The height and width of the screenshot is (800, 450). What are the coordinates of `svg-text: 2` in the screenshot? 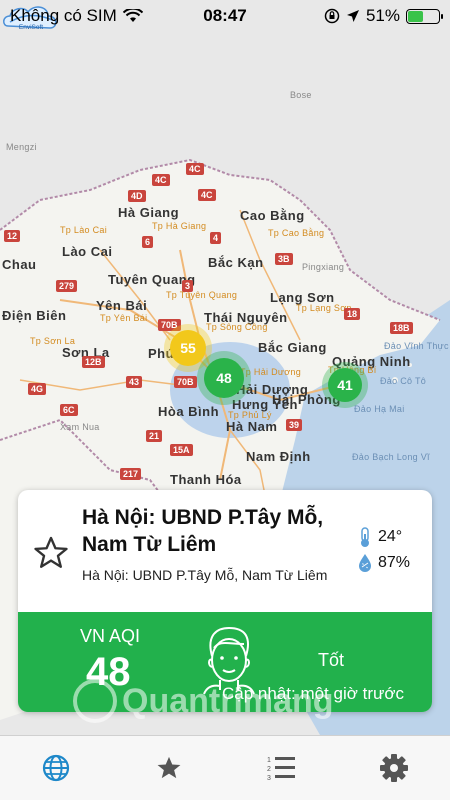 It's located at (269, 769).